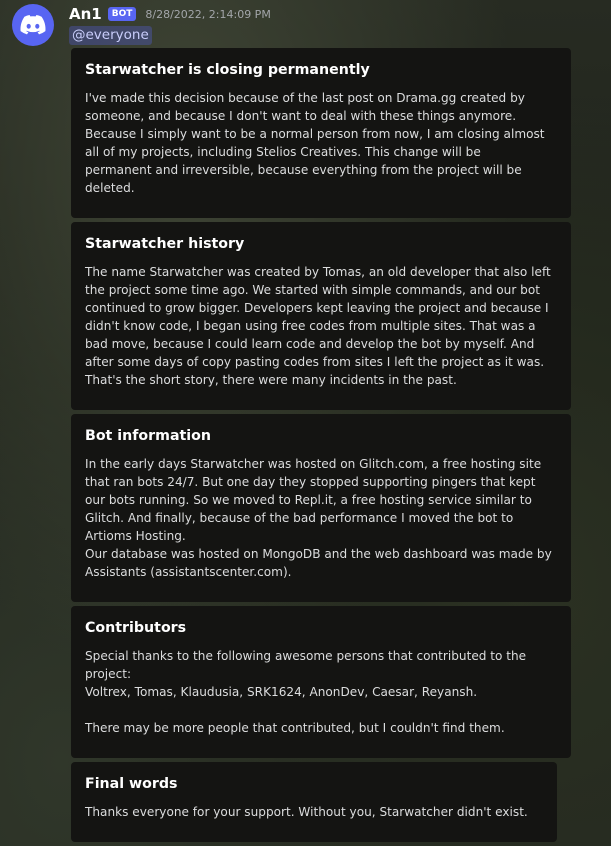 The image size is (611, 846). Describe the element at coordinates (148, 436) in the screenshot. I see `embed-title: Bot information` at that location.